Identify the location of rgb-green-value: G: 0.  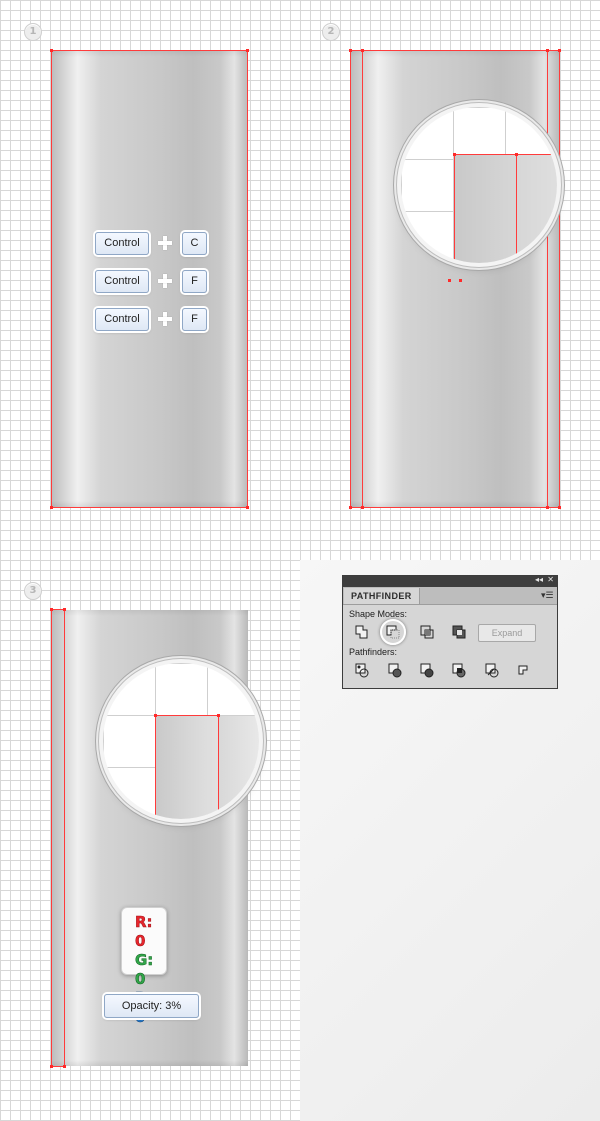
(144, 970).